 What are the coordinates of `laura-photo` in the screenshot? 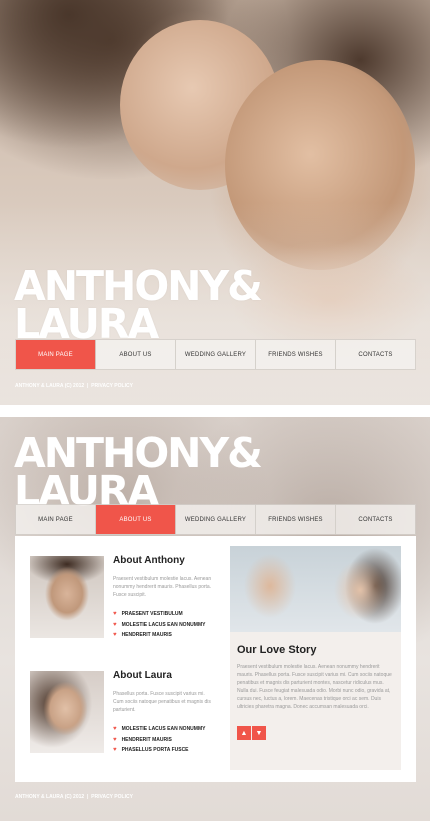 It's located at (67, 712).